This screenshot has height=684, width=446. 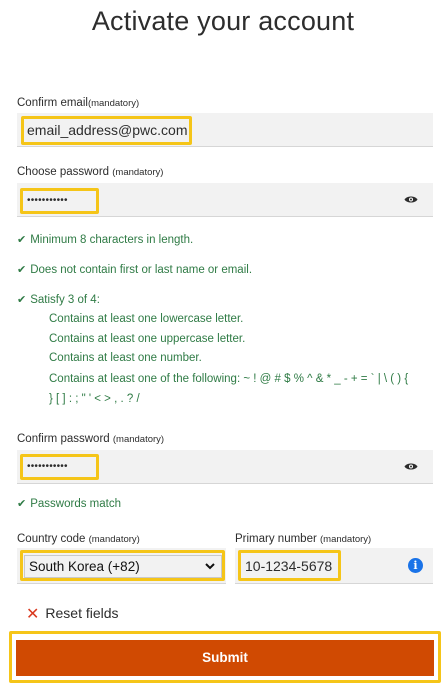 What do you see at coordinates (147, 339) in the screenshot?
I see `rule-uppercase: Contains at least one uppercase letter.` at bounding box center [147, 339].